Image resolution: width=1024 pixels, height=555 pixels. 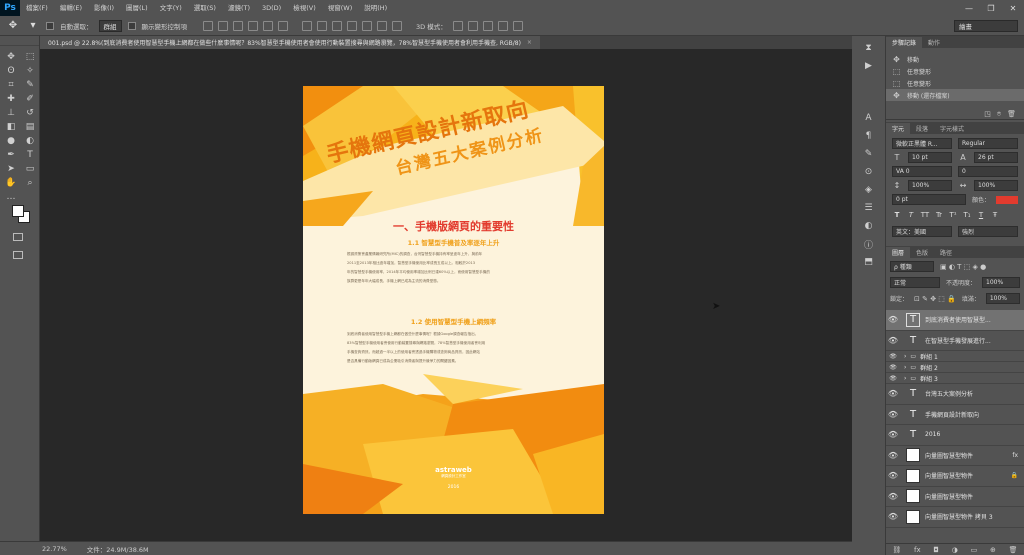 What do you see at coordinates (223, 25) in the screenshot?
I see `align-vcenter-icon` at bounding box center [223, 25].